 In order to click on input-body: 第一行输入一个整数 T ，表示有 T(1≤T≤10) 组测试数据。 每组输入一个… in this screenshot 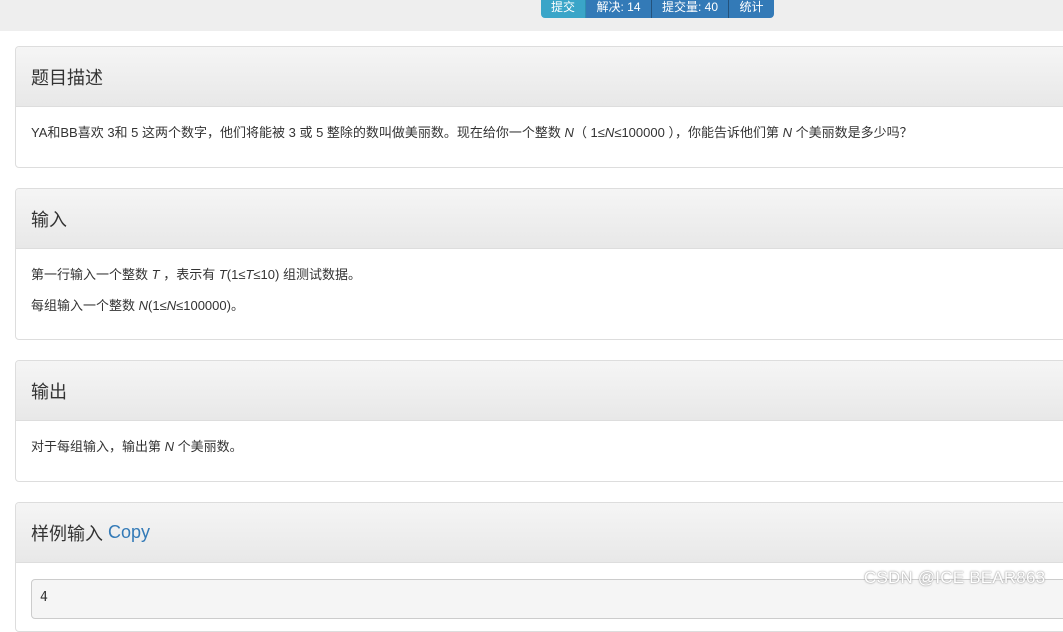, I will do `click(539, 281)`.